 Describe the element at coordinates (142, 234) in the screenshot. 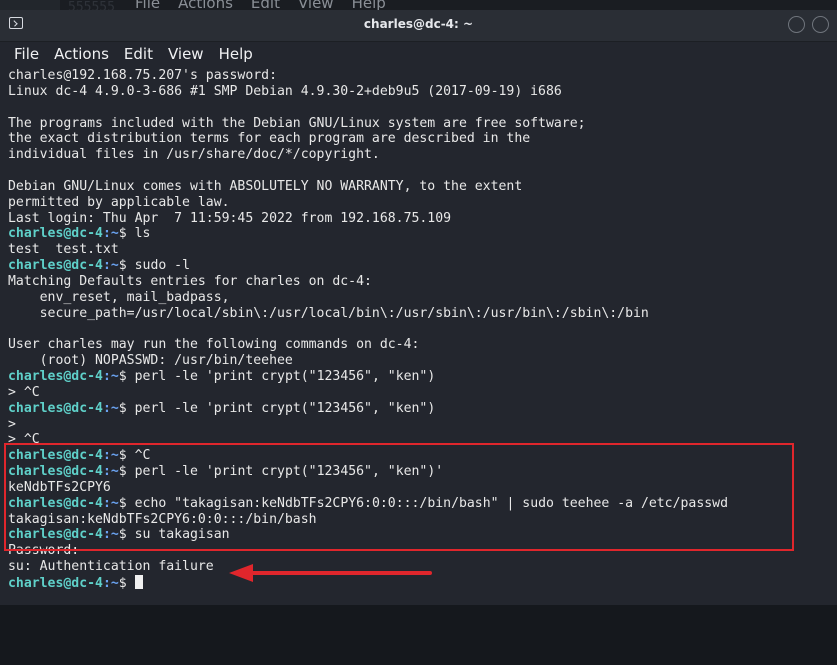

I see `command-text: ls` at that location.